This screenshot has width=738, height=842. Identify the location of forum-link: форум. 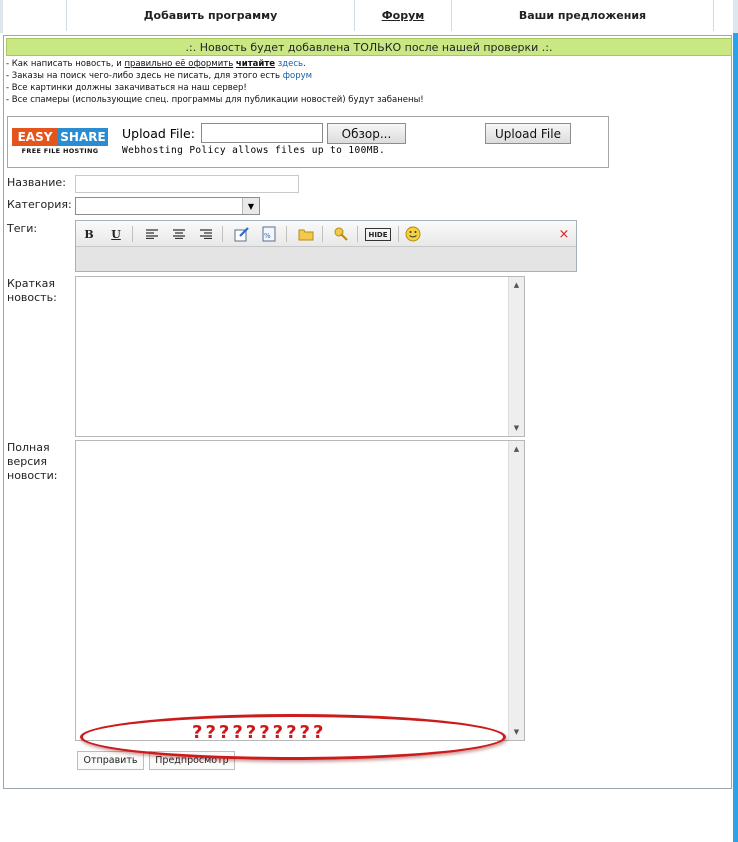
(297, 76).